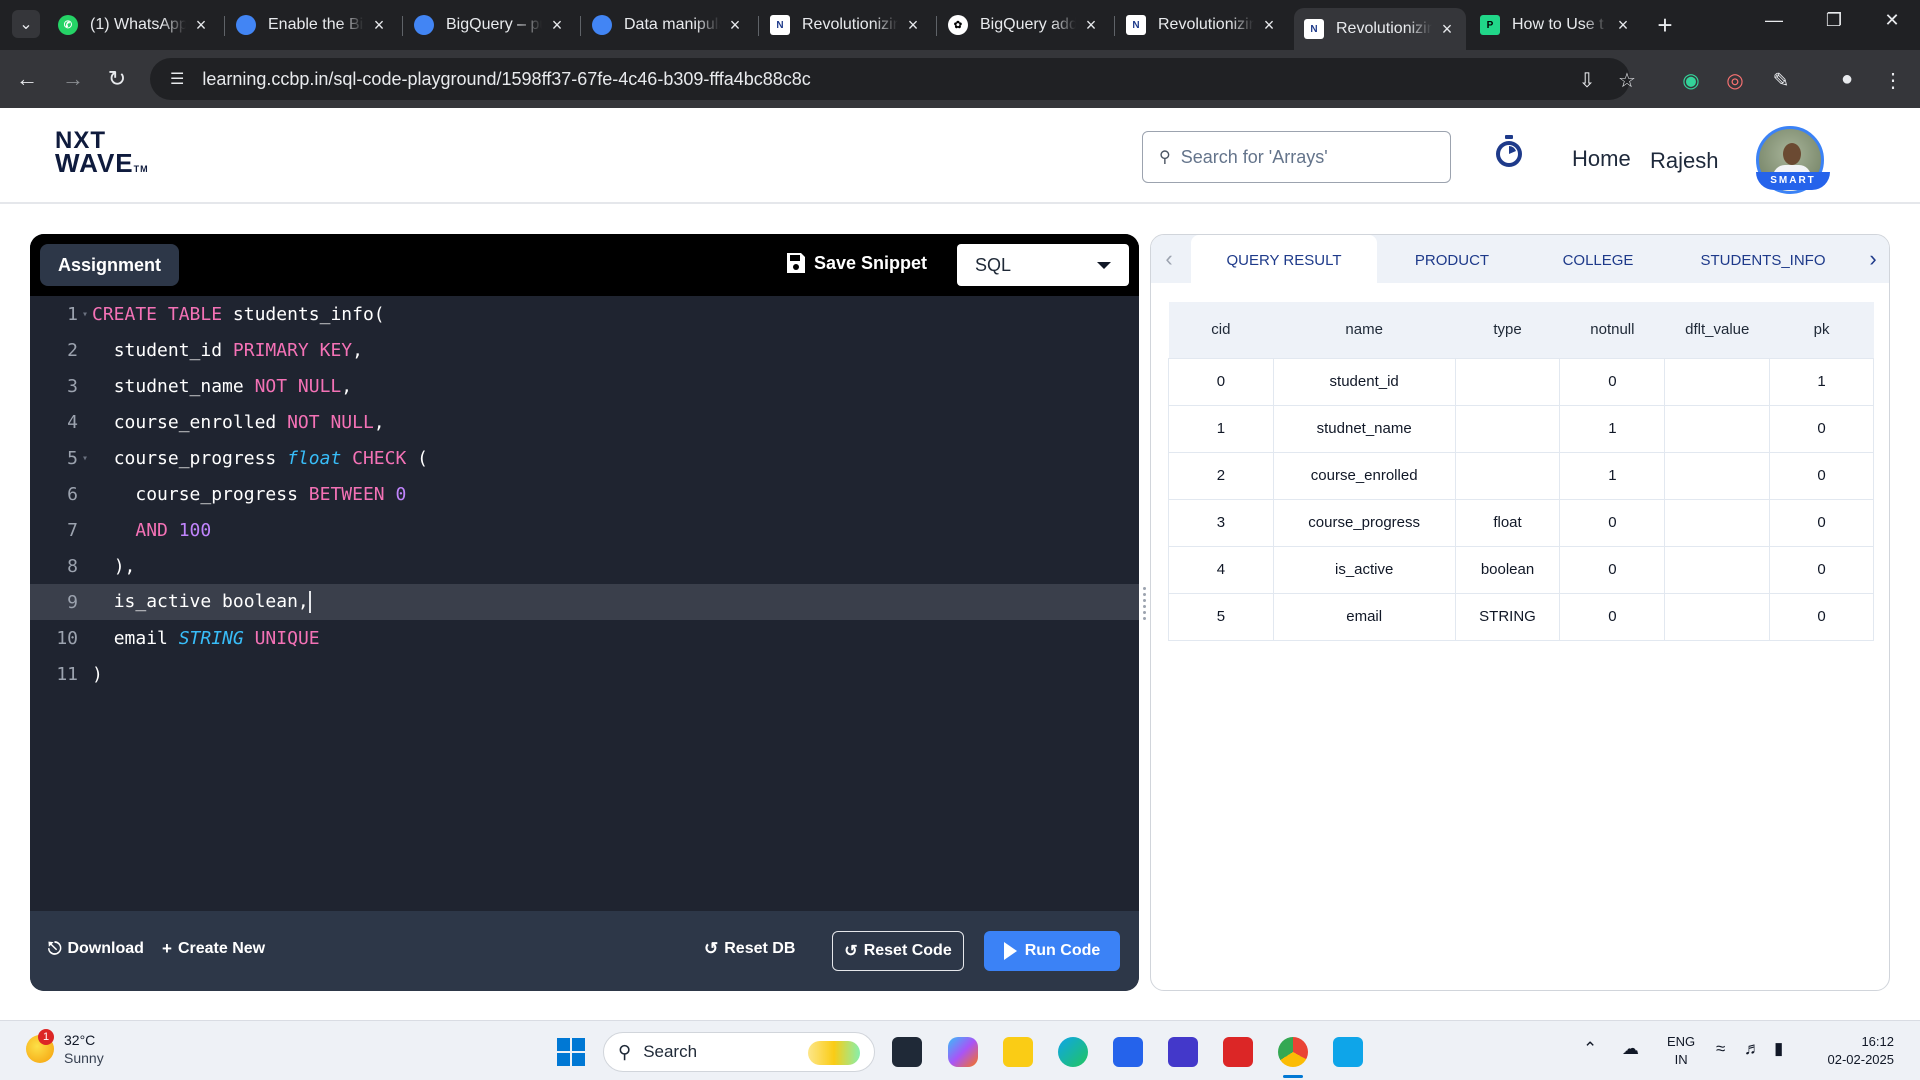 The height and width of the screenshot is (1080, 1920). I want to click on table-cell, so click(1507, 428).